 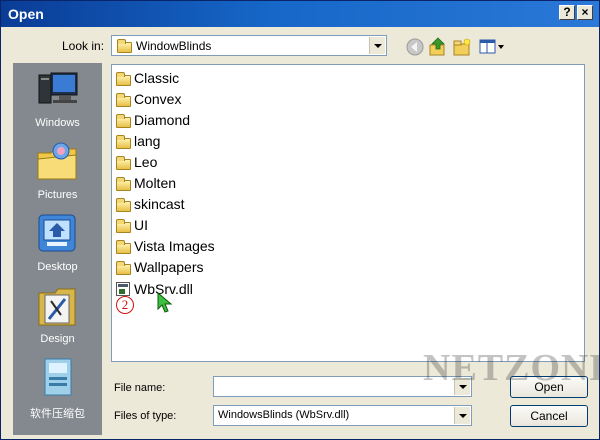 I want to click on file-name: Classic, so click(x=157, y=78).